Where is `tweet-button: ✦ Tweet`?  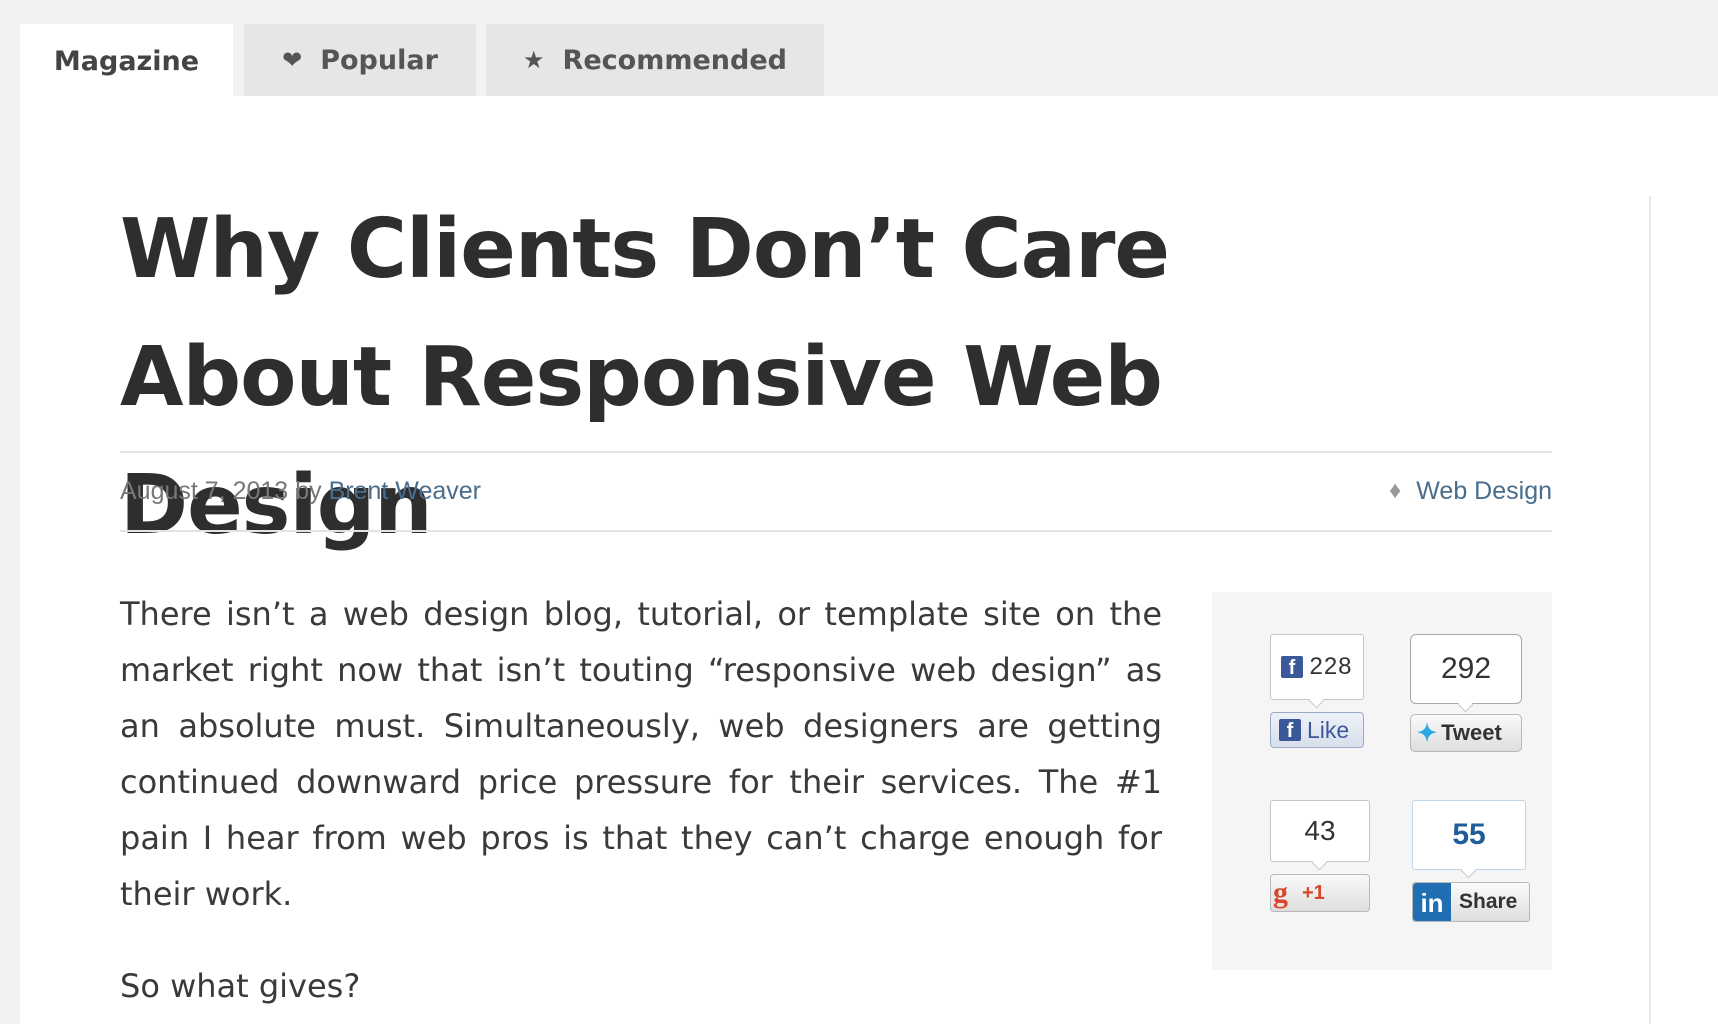
tweet-button: ✦ Tweet is located at coordinates (1466, 733).